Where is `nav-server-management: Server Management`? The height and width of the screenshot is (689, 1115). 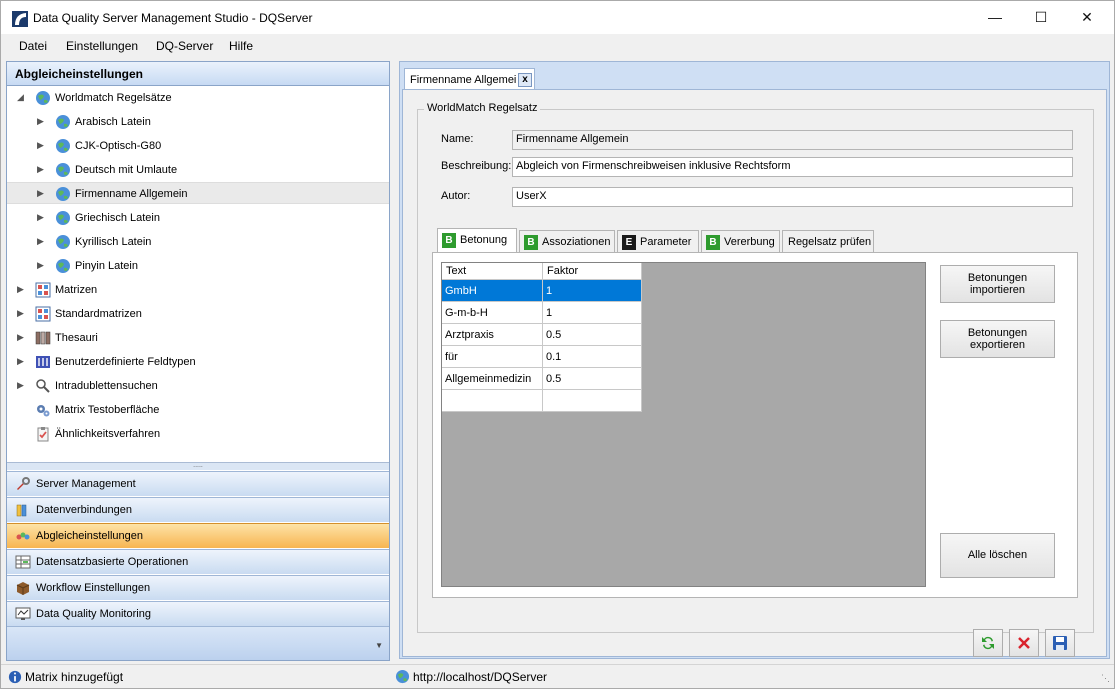 nav-server-management: Server Management is located at coordinates (198, 483).